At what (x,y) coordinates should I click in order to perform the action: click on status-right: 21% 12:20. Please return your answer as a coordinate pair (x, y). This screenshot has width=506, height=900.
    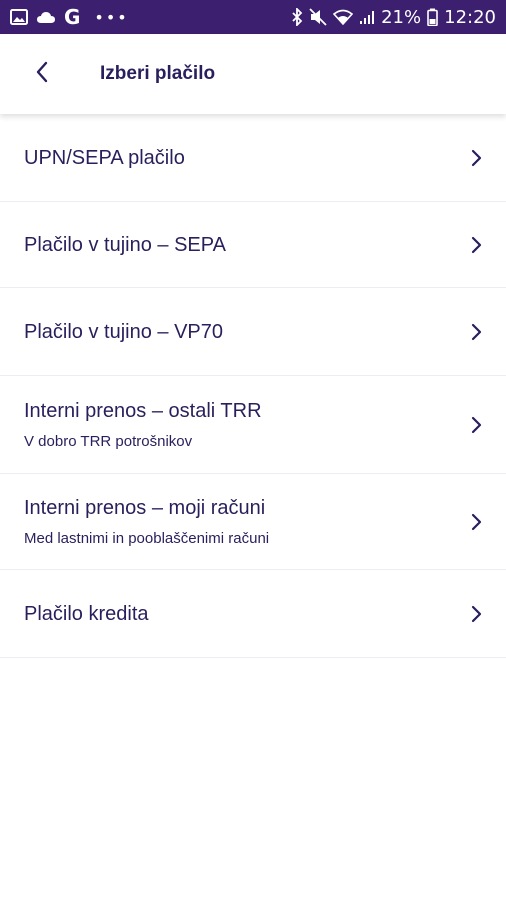
    Looking at the image, I should click on (393, 17).